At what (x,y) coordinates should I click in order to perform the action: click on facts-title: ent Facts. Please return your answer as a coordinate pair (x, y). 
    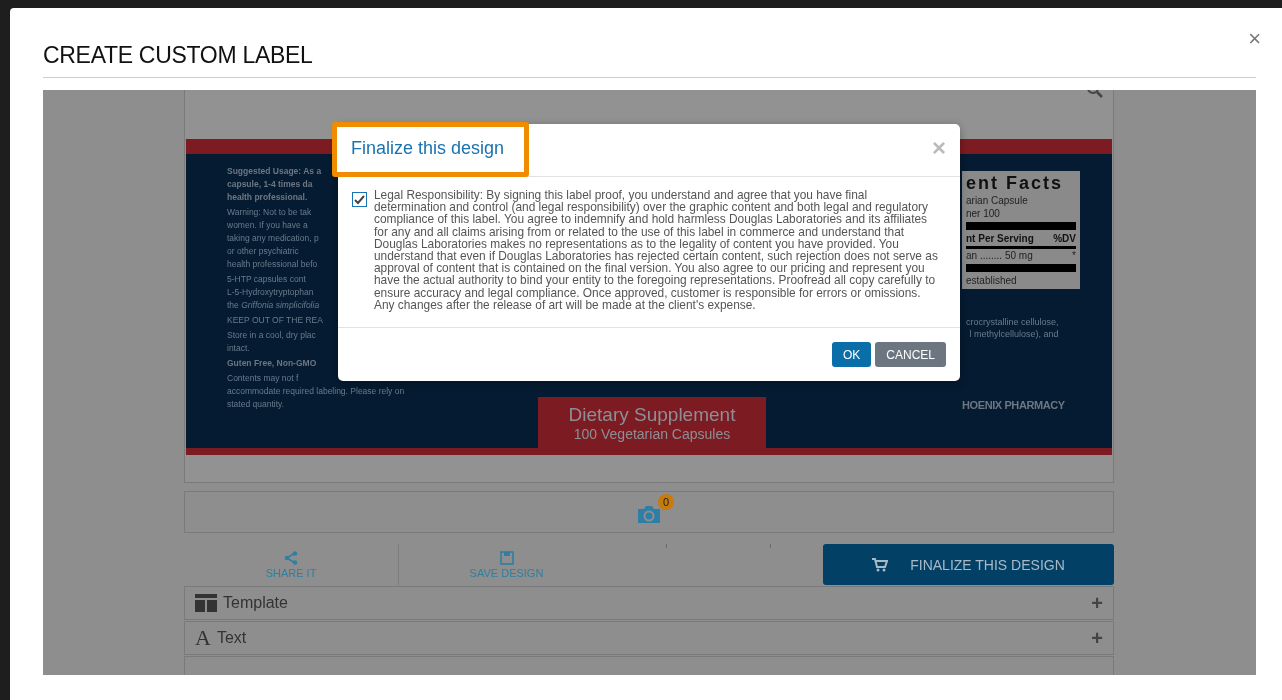
    Looking at the image, I should click on (1015, 183).